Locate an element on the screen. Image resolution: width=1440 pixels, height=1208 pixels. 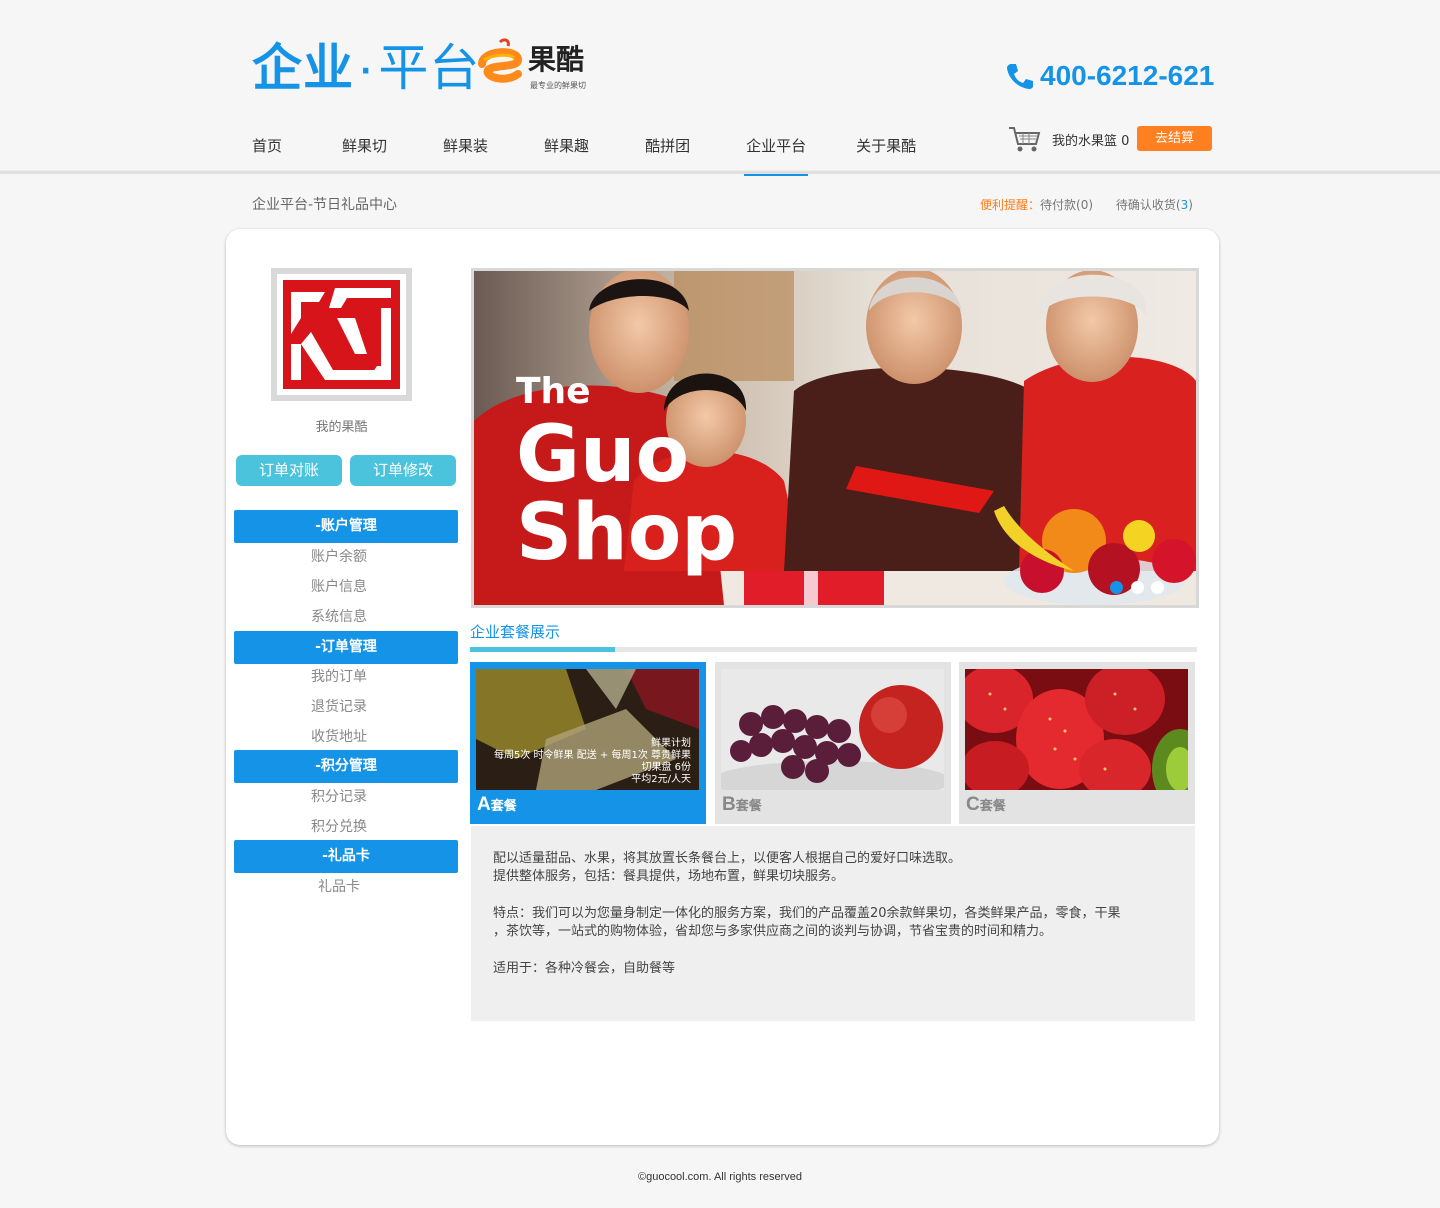
menu-item-address: 收货地址 is located at coordinates (339, 737).